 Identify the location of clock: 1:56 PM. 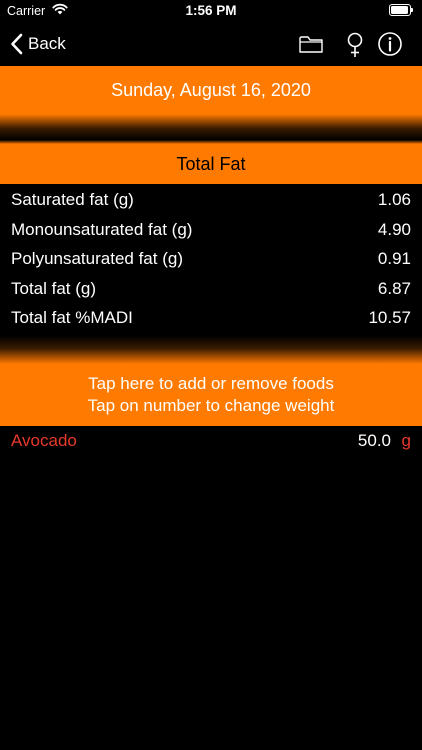
(211, 10).